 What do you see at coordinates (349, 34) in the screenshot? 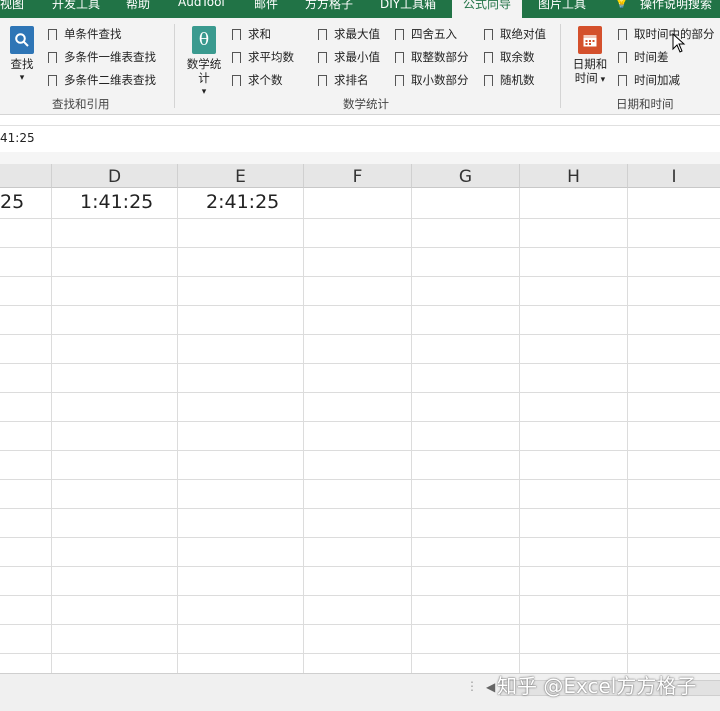
I see `max-item: 求最大值` at bounding box center [349, 34].